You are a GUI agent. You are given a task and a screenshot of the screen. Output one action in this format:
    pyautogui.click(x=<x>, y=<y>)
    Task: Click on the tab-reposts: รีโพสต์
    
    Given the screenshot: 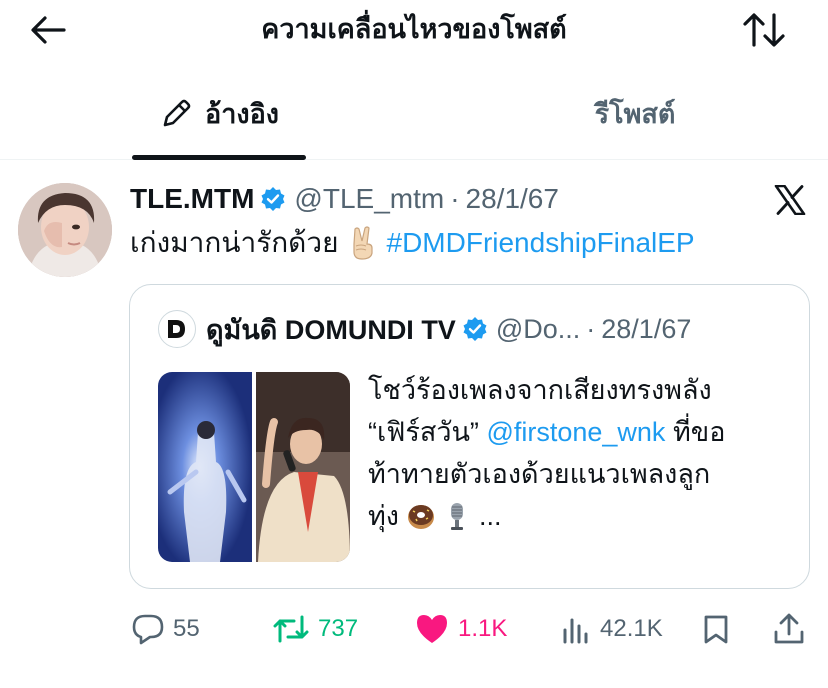 What is the action you would take?
    pyautogui.click(x=635, y=122)
    